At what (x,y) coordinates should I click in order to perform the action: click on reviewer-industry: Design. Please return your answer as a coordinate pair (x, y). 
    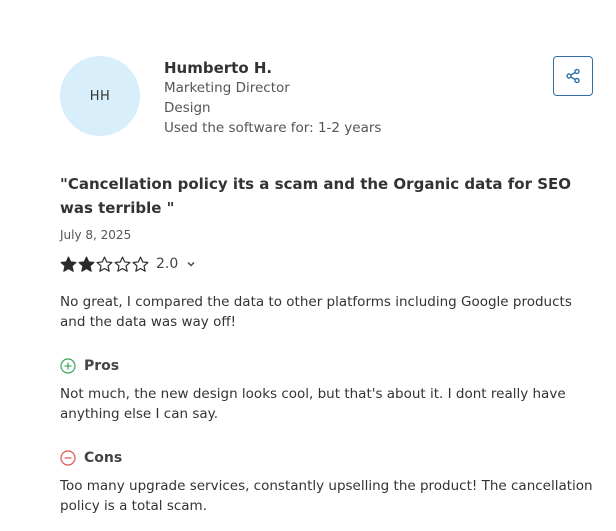
    Looking at the image, I should click on (187, 108).